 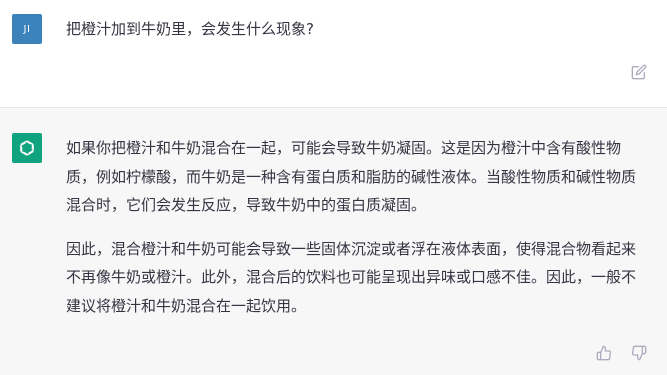 I want to click on openai-logo-icon, so click(x=27, y=148).